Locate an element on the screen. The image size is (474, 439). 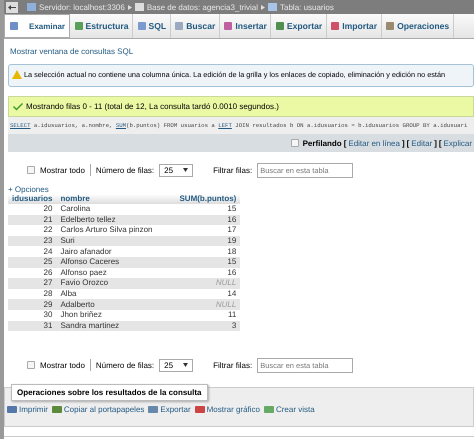
table-cell: Alfonso paez is located at coordinates (108, 273).